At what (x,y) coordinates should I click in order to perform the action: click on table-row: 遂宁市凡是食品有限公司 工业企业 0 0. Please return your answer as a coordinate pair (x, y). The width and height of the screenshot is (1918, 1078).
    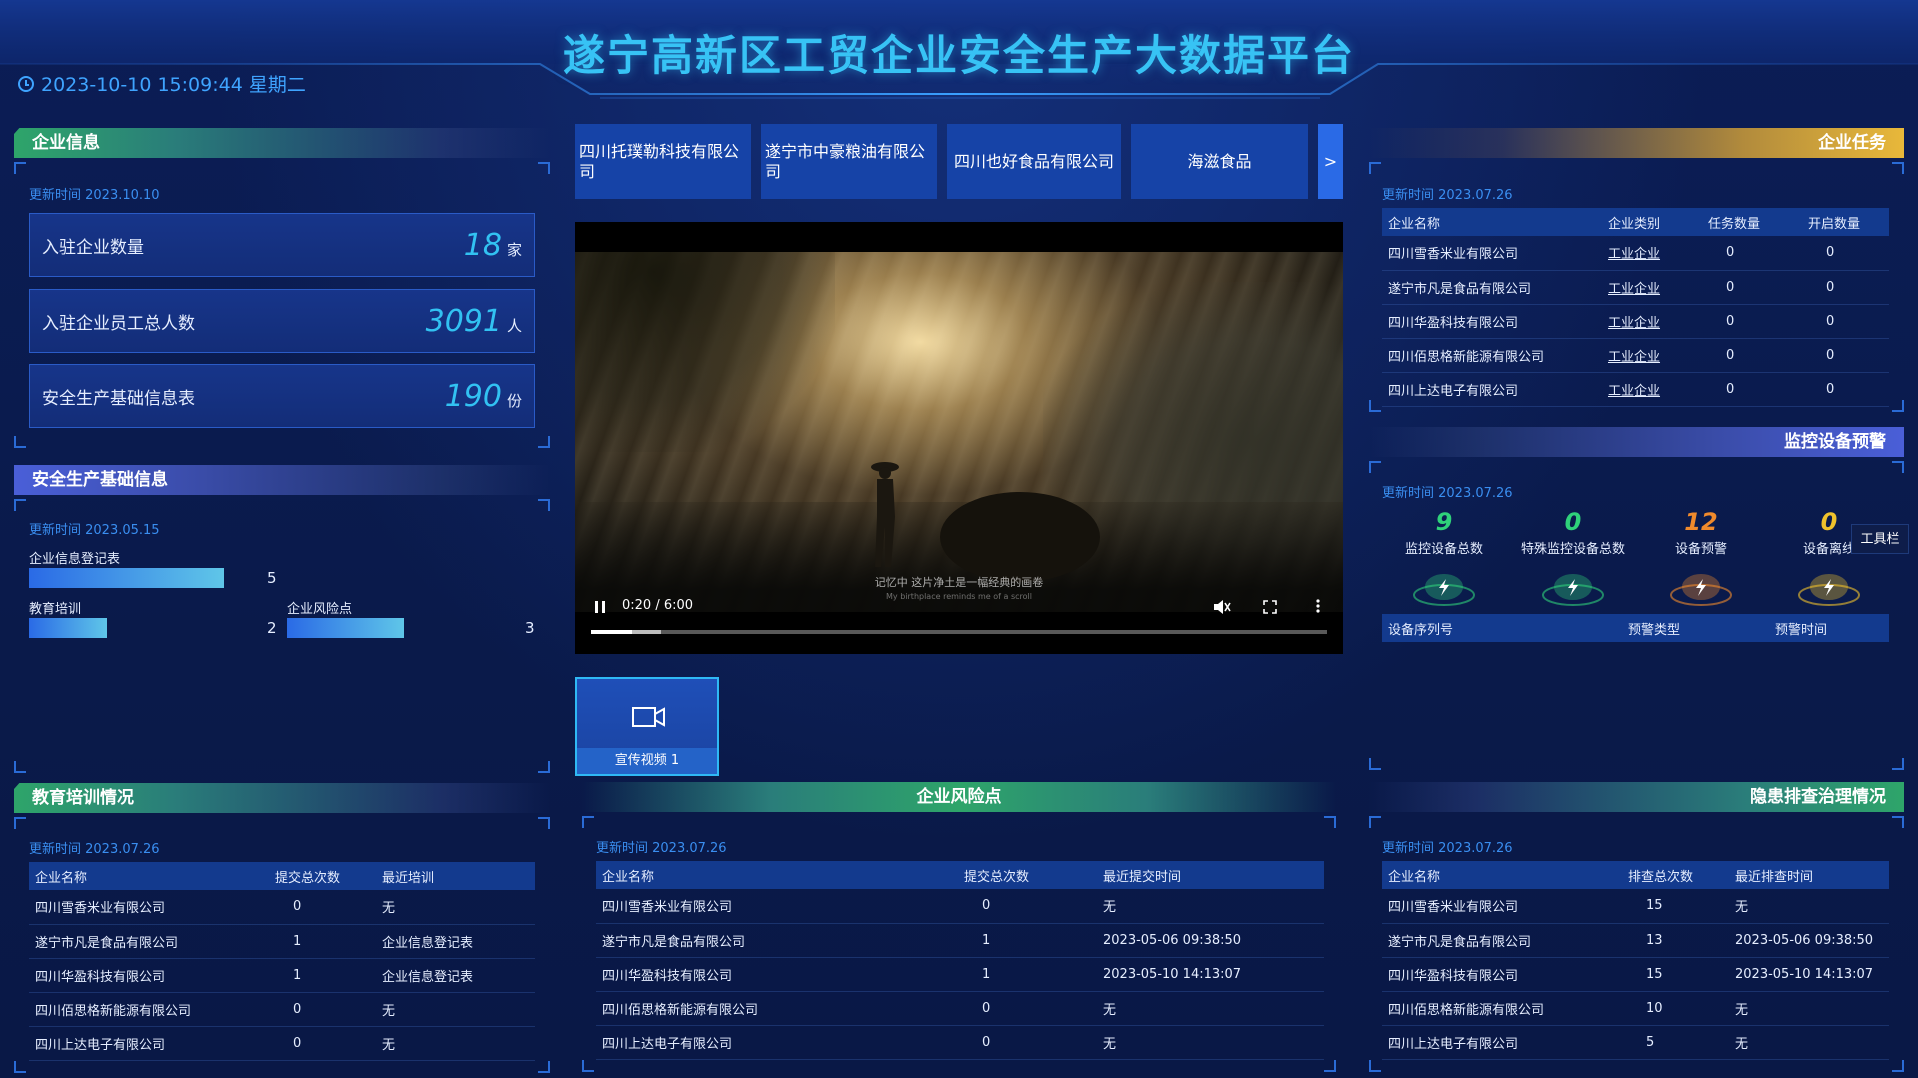
    Looking at the image, I should click on (1635, 287).